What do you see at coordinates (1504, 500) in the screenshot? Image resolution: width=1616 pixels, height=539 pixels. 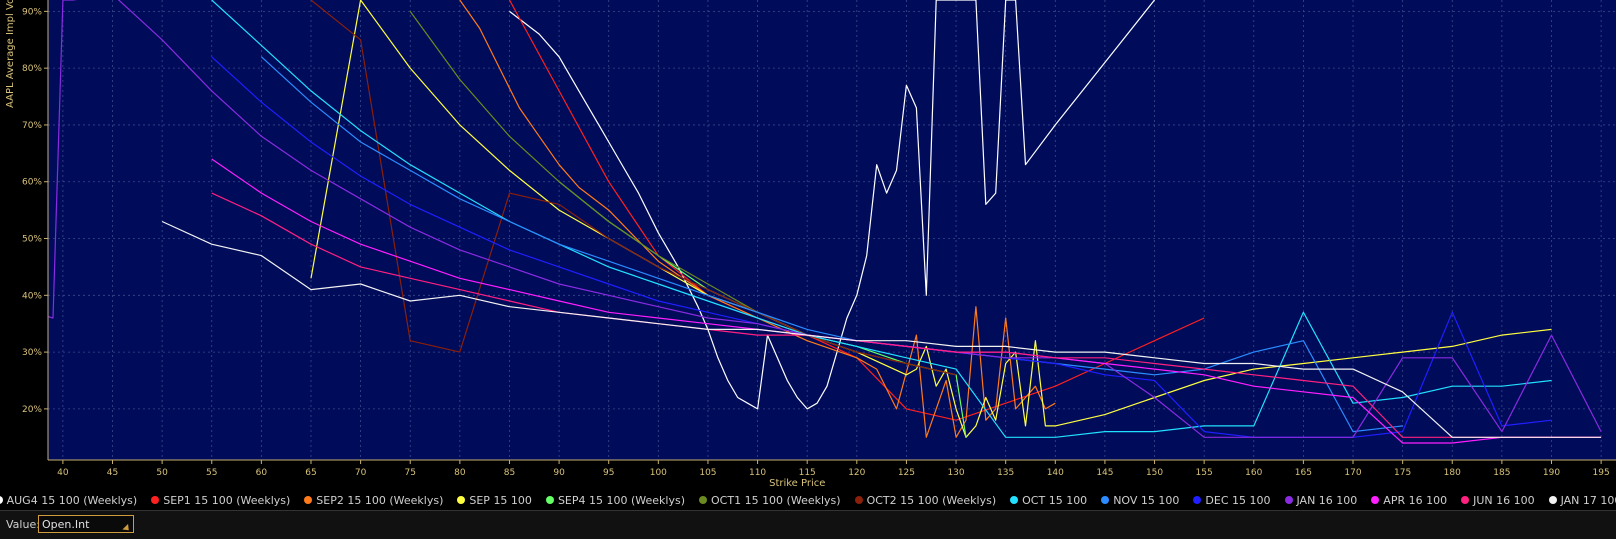 I see `legend-label: JUN 16 100` at bounding box center [1504, 500].